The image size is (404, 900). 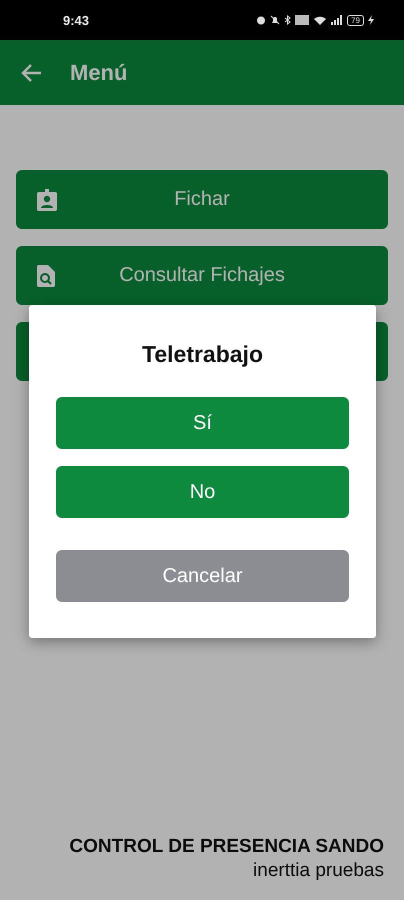 What do you see at coordinates (47, 199) in the screenshot?
I see `id-badge-icon` at bounding box center [47, 199].